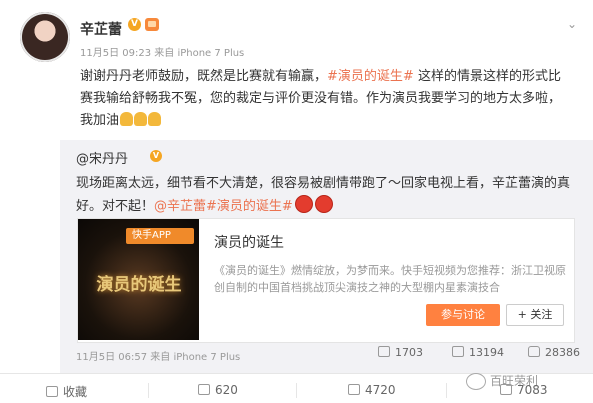 This screenshot has height=403, width=593. Describe the element at coordinates (535, 315) in the screenshot. I see `follow-button: + 关注` at that location.